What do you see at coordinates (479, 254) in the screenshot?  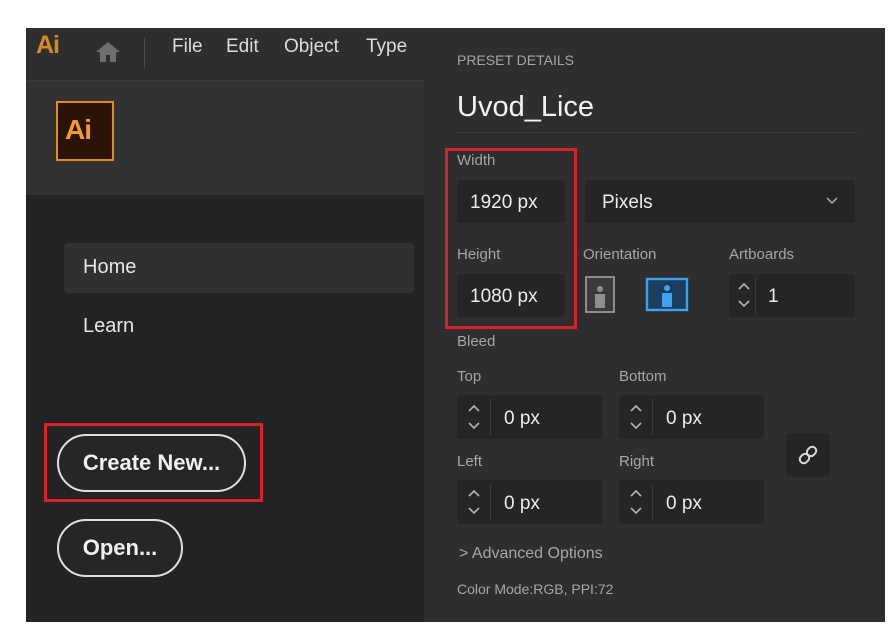 I see `height-label: Height` at bounding box center [479, 254].